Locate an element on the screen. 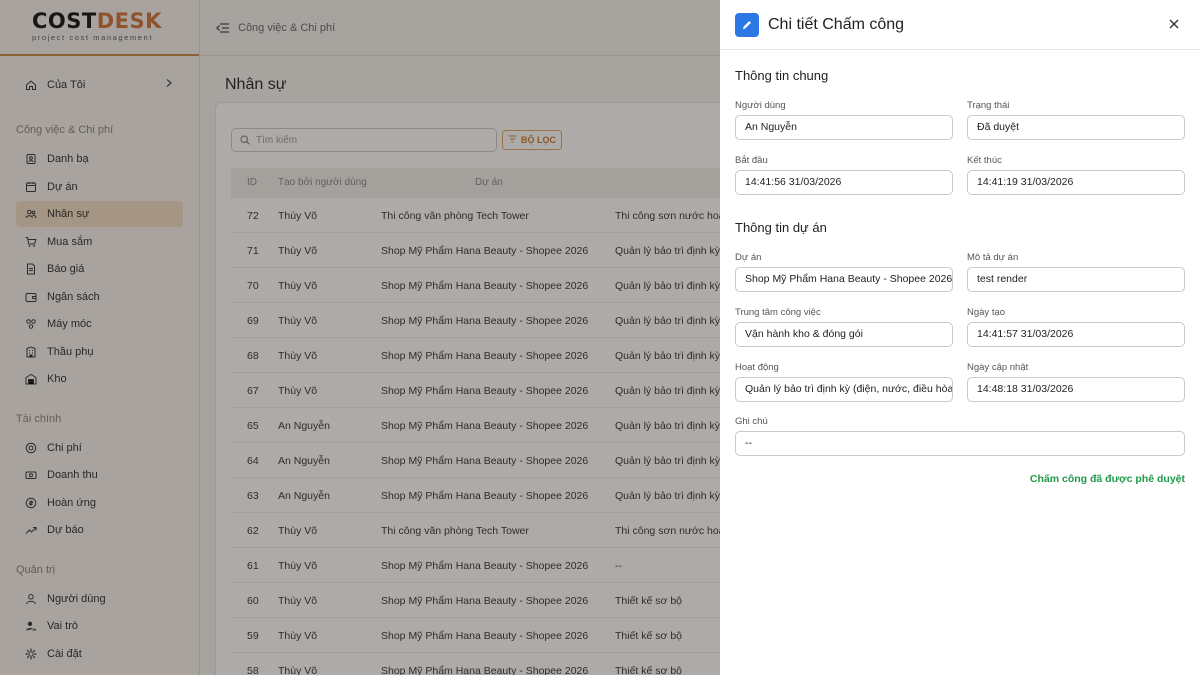 The image size is (1200, 675). project-field: Shop Mỹ Phẩm Hana Beauty - Shopee 2026 is located at coordinates (844, 279).